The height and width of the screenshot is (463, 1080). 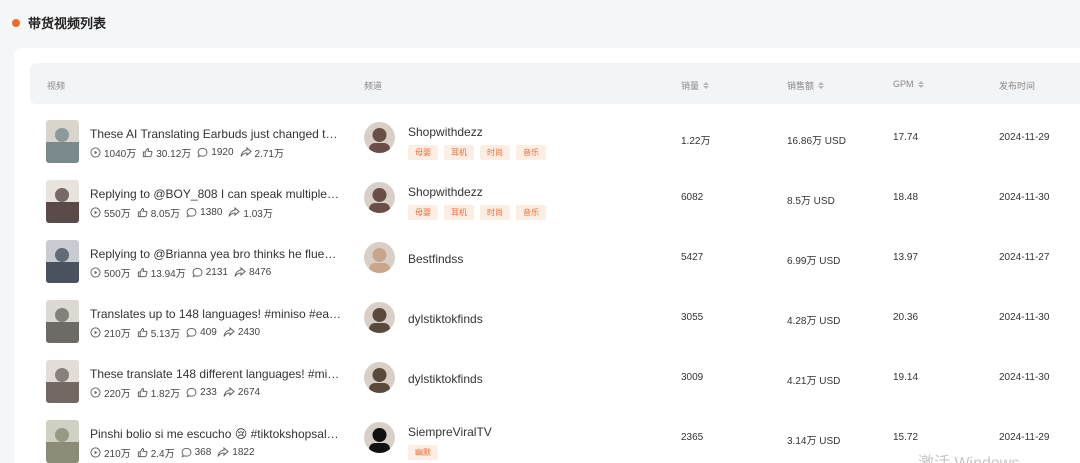 What do you see at coordinates (1024, 437) in the screenshot?
I see `publish-date: 2024-11-29` at bounding box center [1024, 437].